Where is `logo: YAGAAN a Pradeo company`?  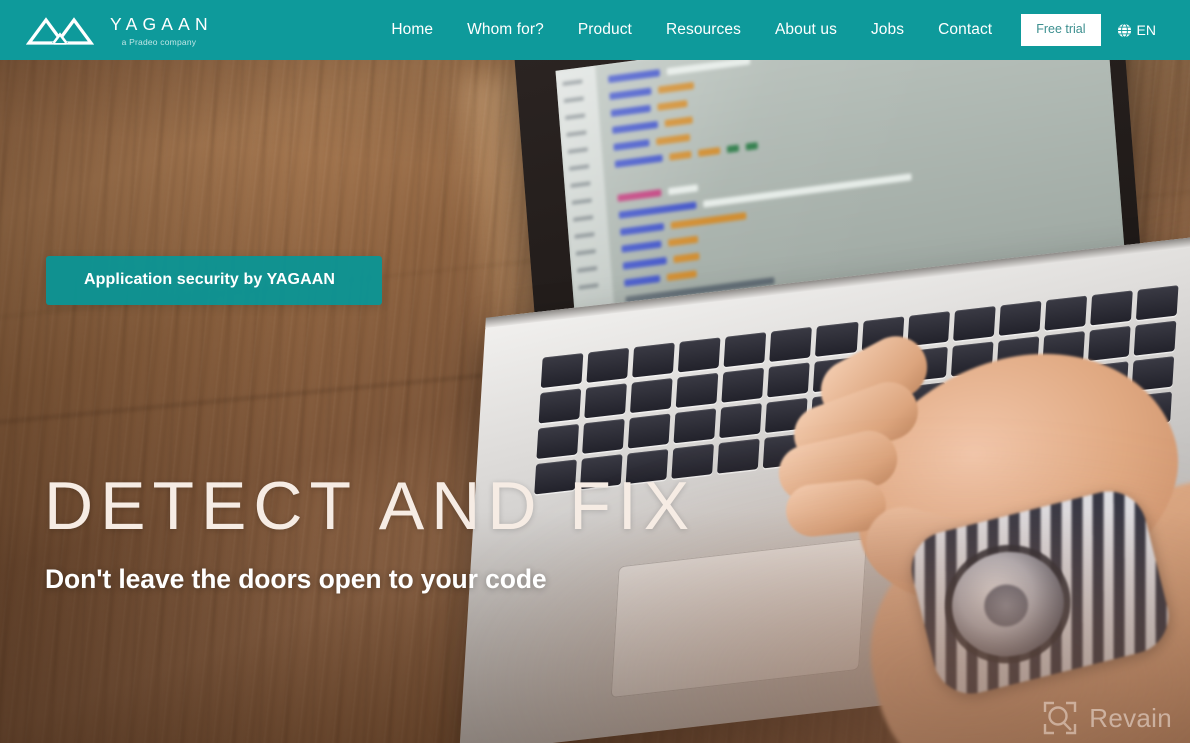
logo: YAGAAN a Pradeo company is located at coordinates (119, 30).